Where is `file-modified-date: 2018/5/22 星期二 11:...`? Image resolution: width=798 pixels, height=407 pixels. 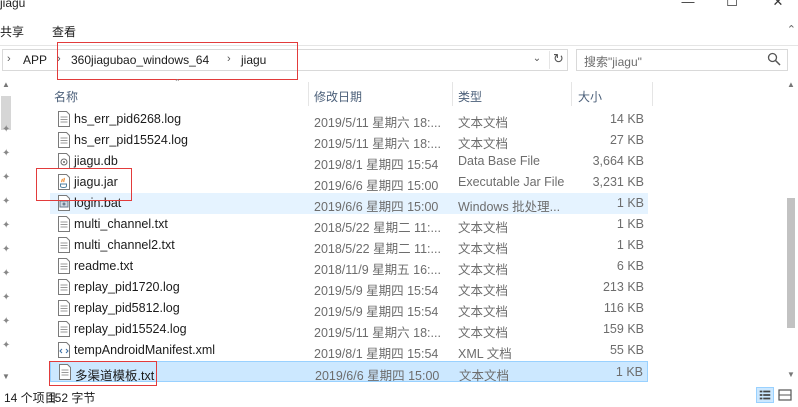
file-modified-date: 2018/5/22 星期二 11:... is located at coordinates (377, 249).